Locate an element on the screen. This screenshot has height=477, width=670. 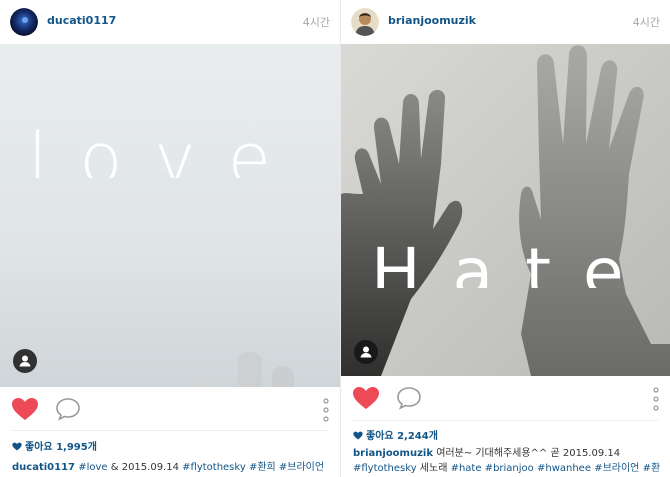
photo-text-overlay: love is located at coordinates (165, 151).